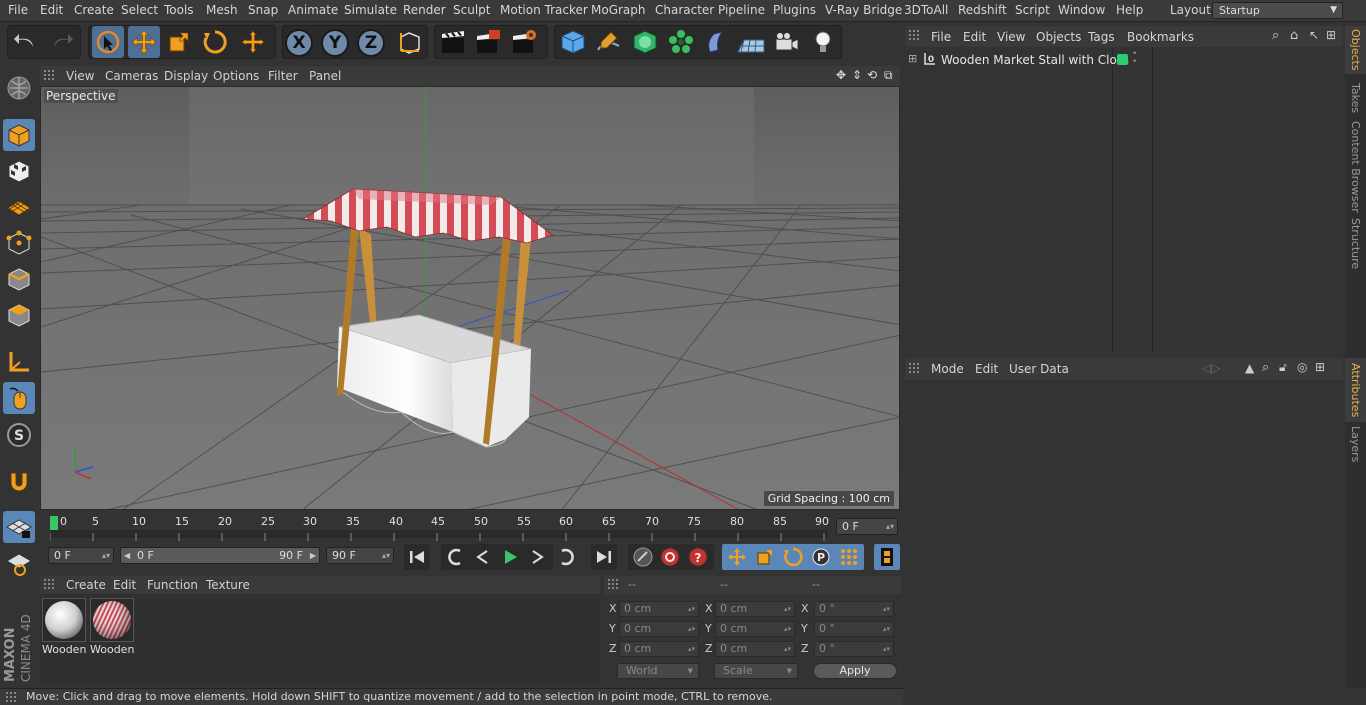 Image resolution: width=1366 pixels, height=705 pixels. I want to click on min-frame-field: 0 F ▴▾, so click(81, 555).